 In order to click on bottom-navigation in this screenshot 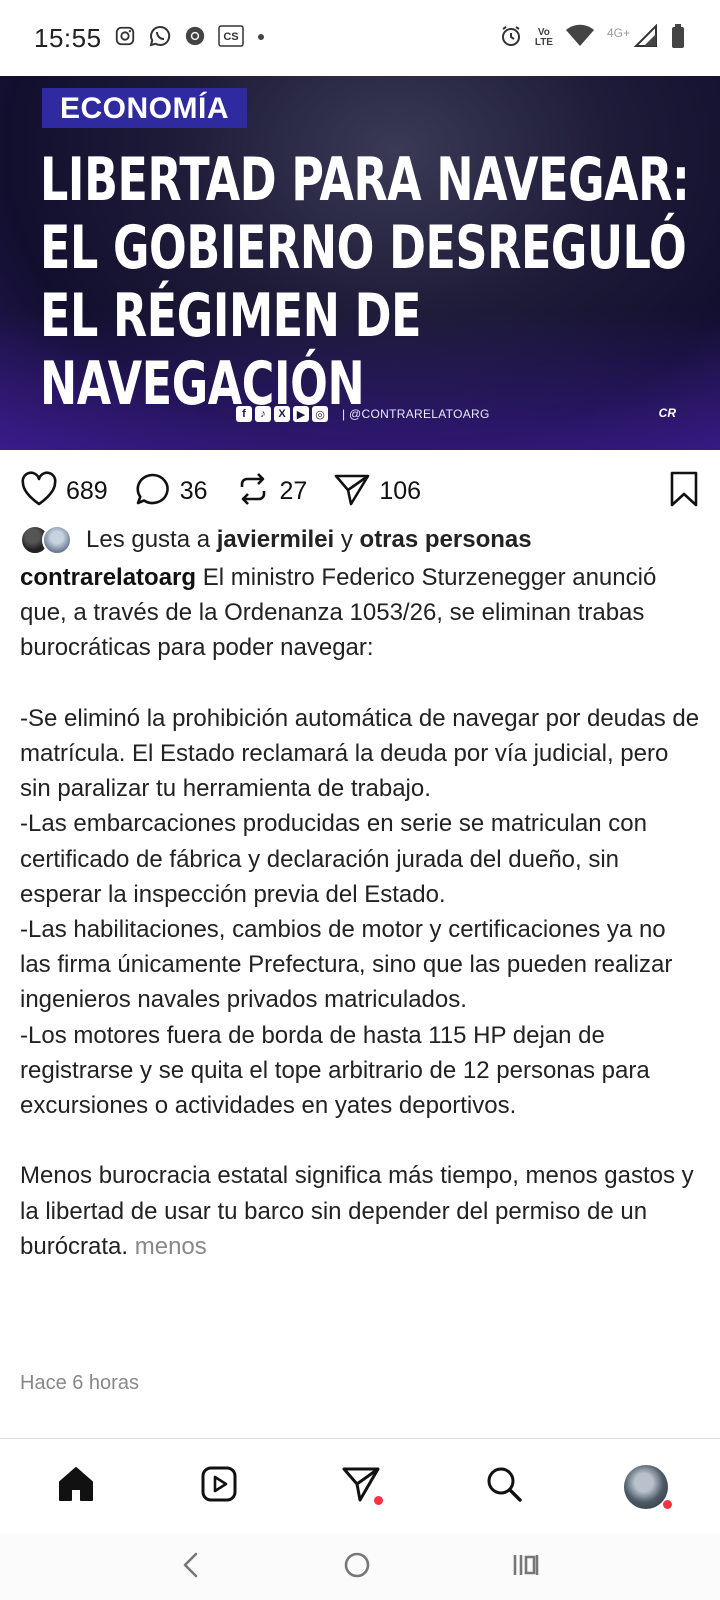, I will do `click(360, 1486)`.